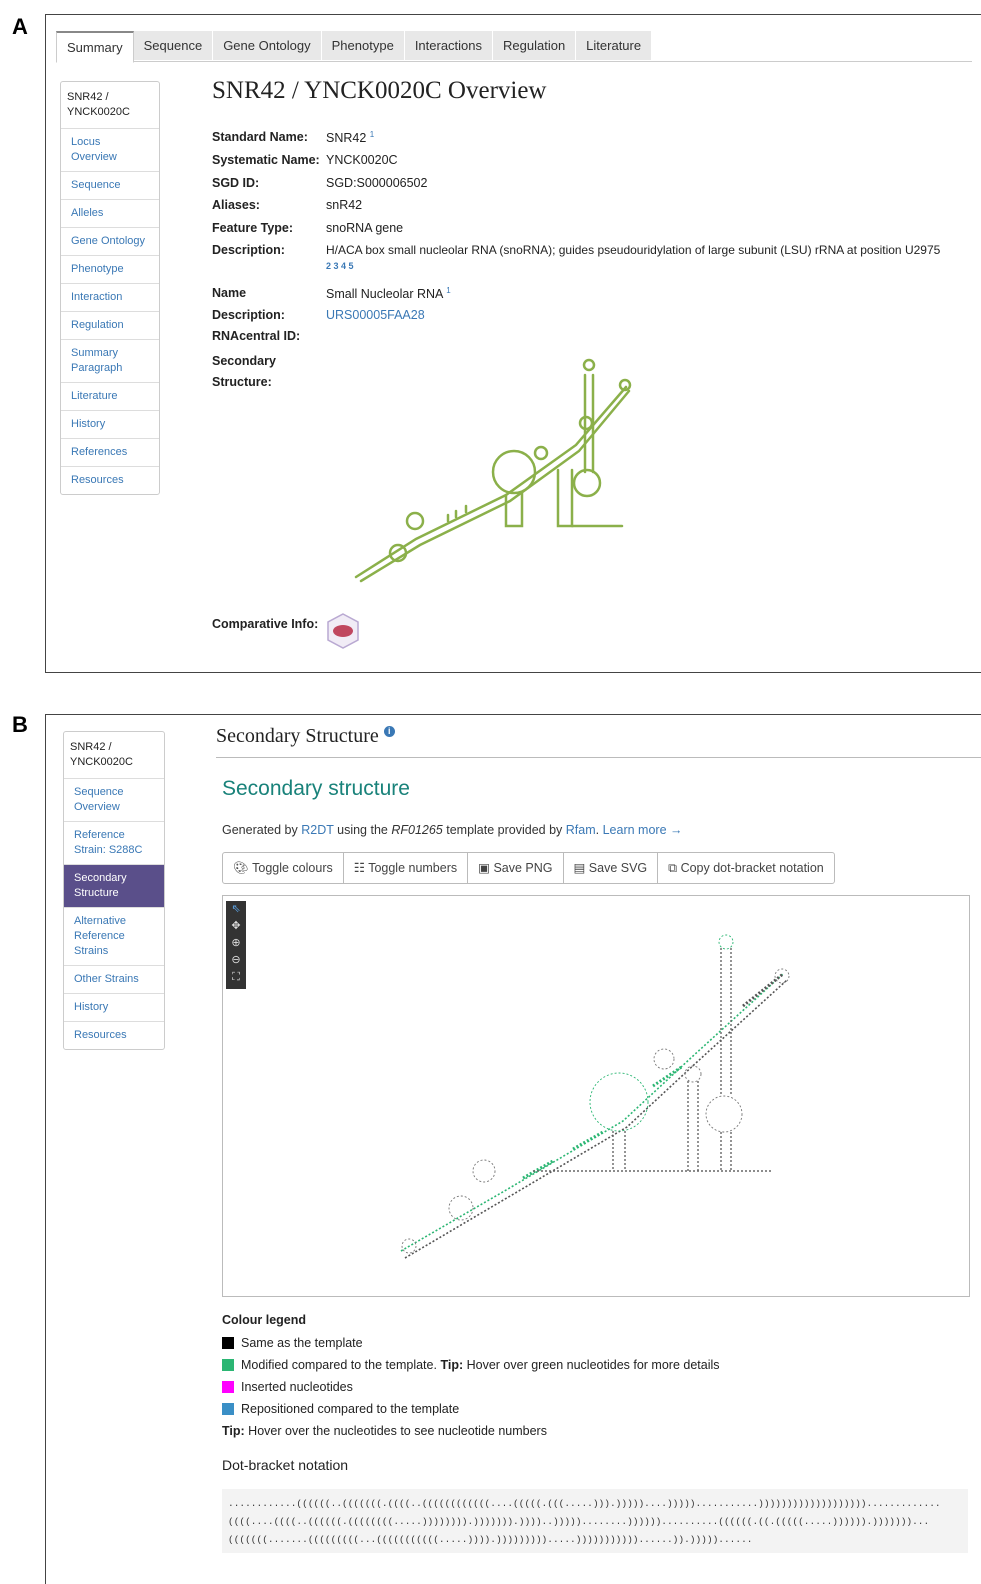 This screenshot has width=981, height=1584. Describe the element at coordinates (256, 336) in the screenshot. I see `rnacentral-label: RNAcentral ID:` at that location.